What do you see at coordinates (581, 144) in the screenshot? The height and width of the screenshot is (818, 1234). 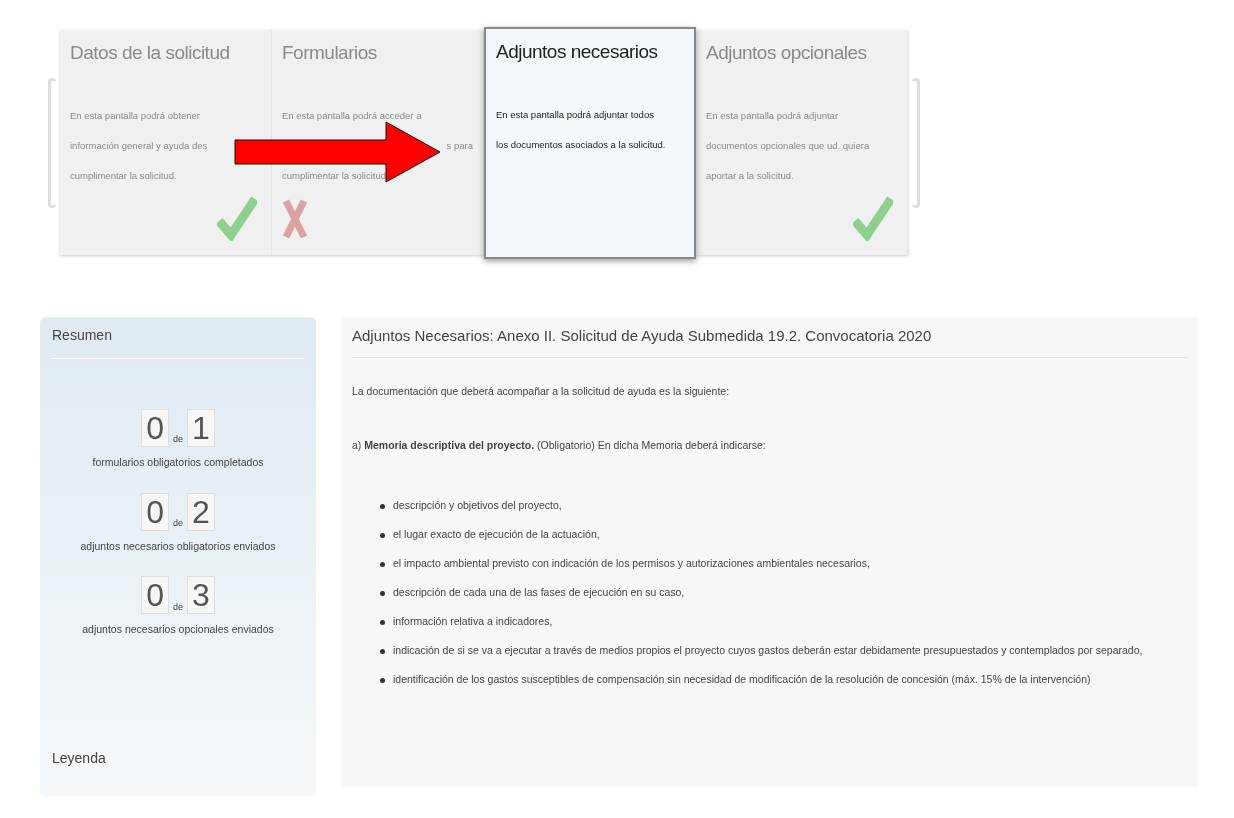 I see `step-description-line: los documentos asociados a la solicitud.` at bounding box center [581, 144].